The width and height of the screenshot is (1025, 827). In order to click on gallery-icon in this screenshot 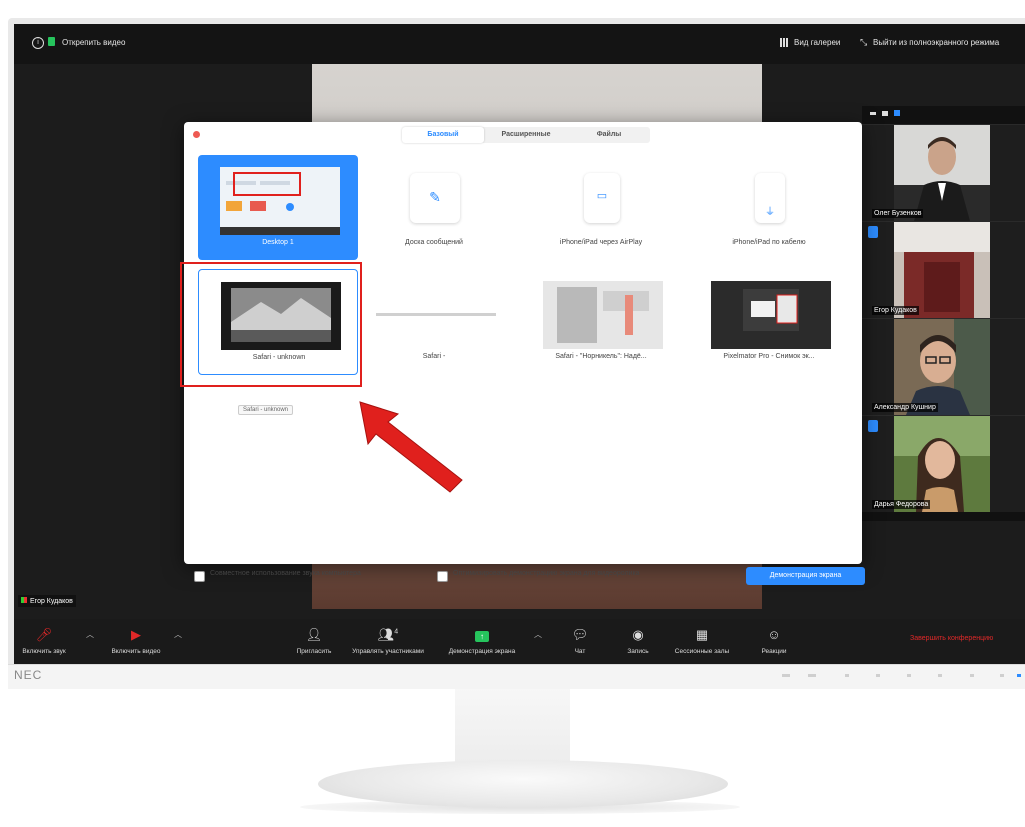, I will do `click(784, 42)`.